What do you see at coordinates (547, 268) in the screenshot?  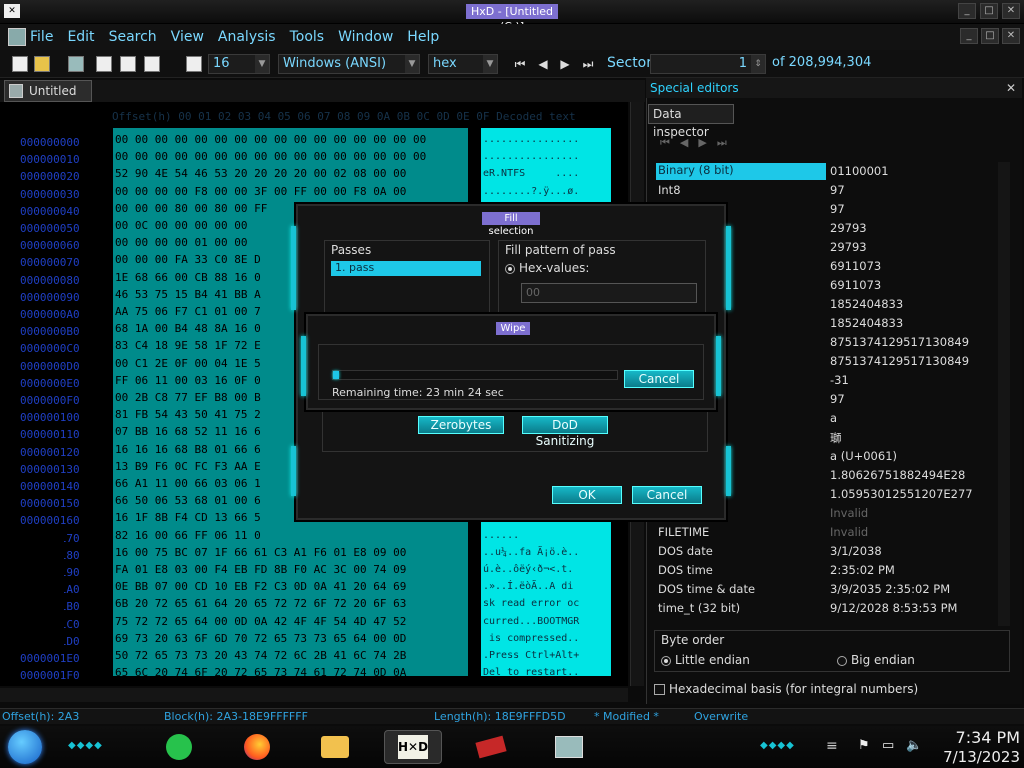 I see `hex-values-radio: Hex-values:` at bounding box center [547, 268].